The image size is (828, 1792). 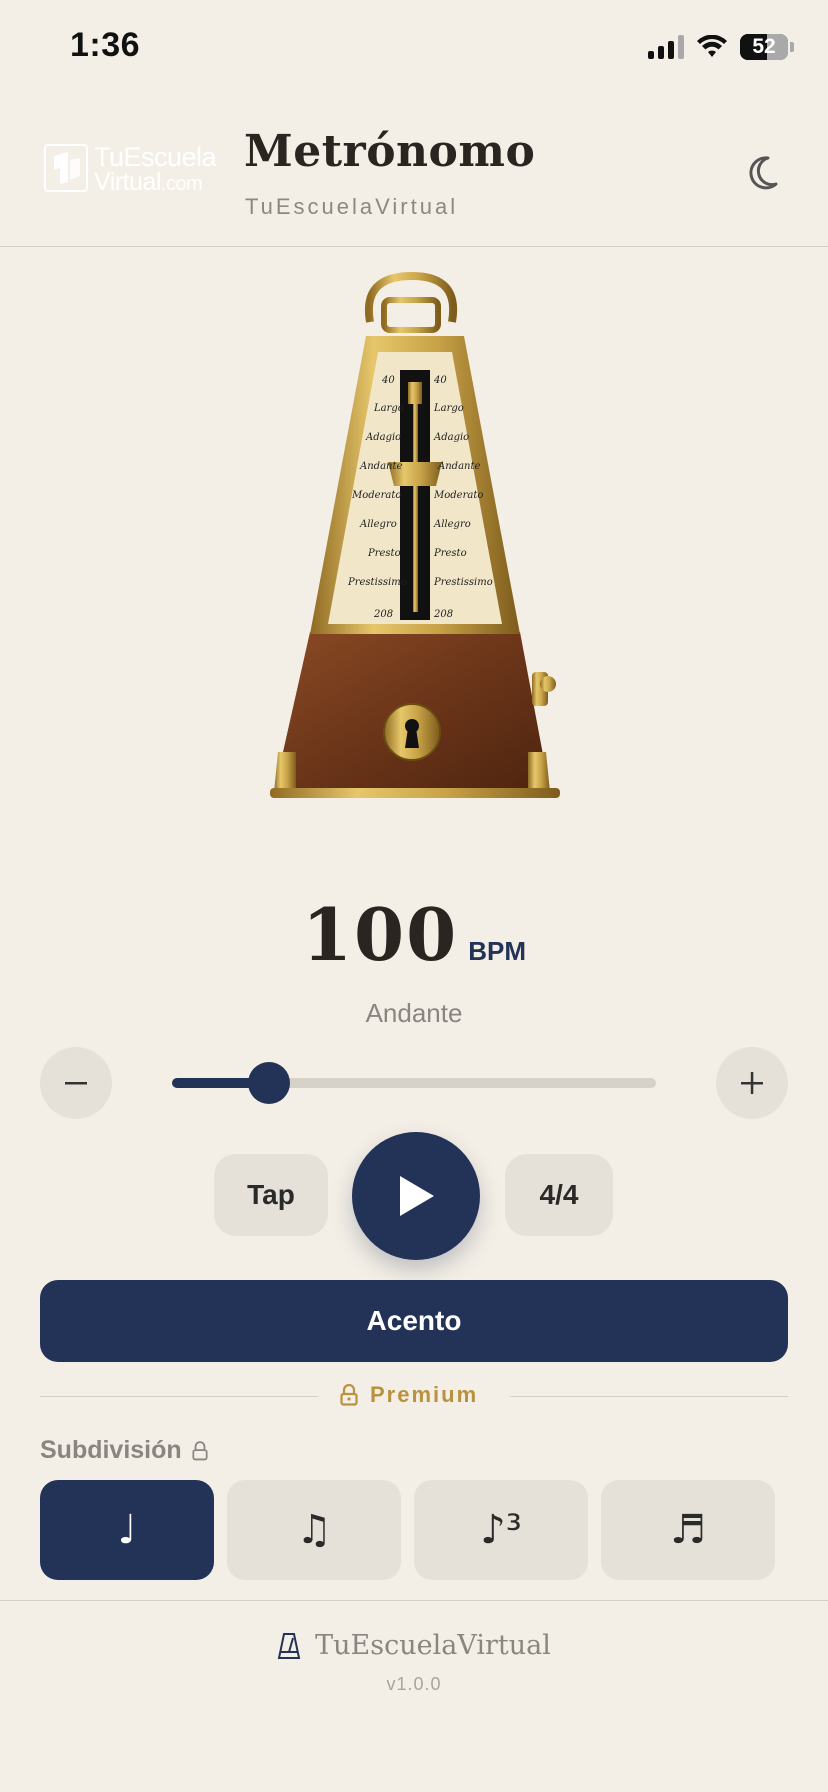 I want to click on status-icons: 52, so click(x=721, y=47).